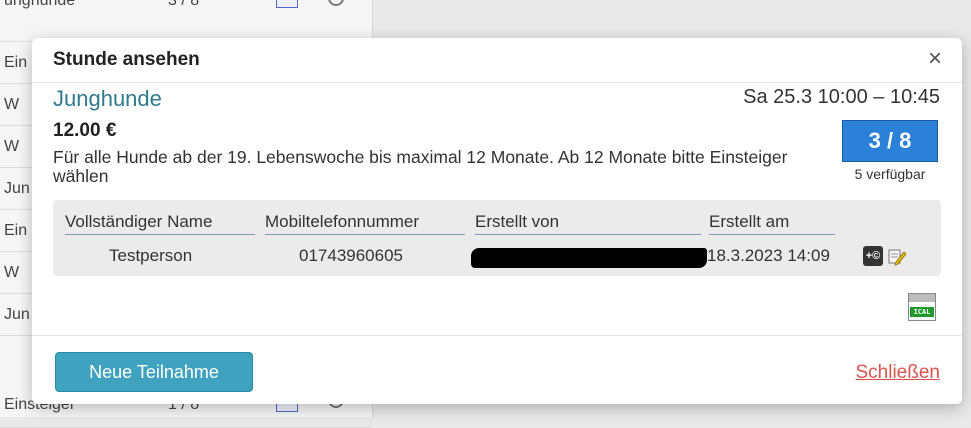 Image resolution: width=971 pixels, height=428 pixels. What do you see at coordinates (160, 223) in the screenshot?
I see `column-header-name: Vollständiger Name` at bounding box center [160, 223].